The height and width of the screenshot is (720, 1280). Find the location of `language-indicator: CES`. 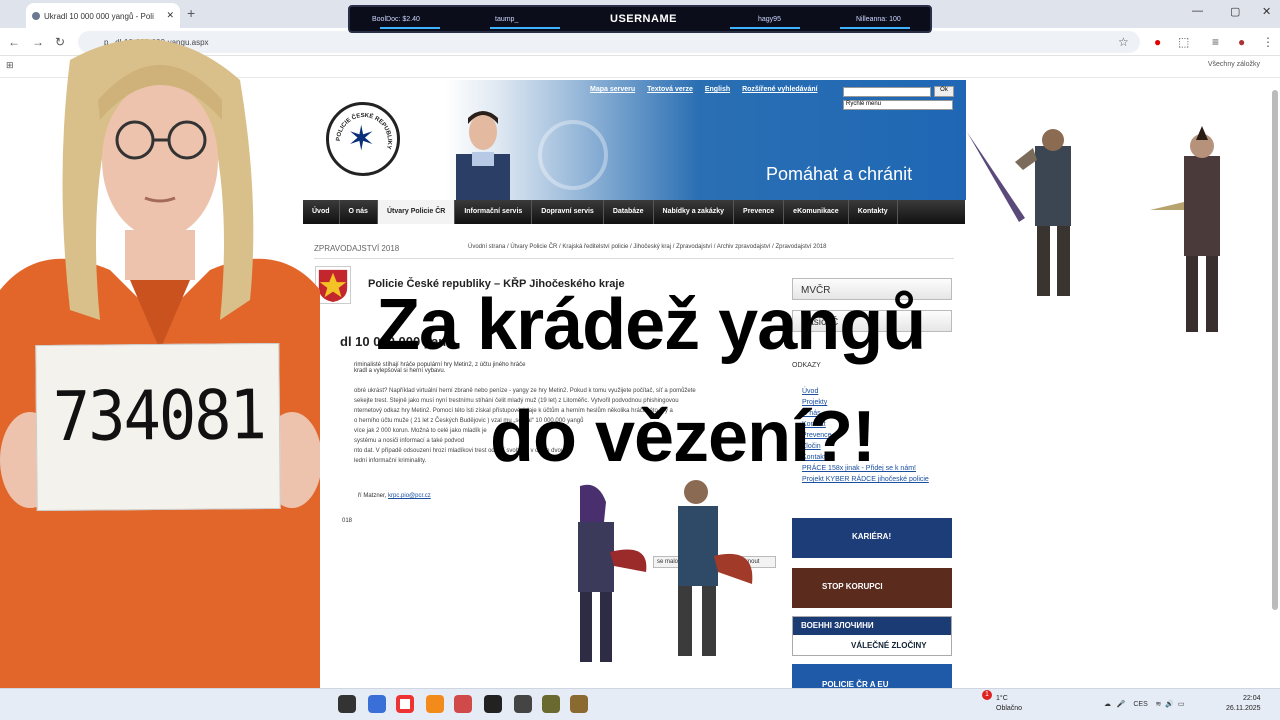

language-indicator: CES is located at coordinates (1140, 704).